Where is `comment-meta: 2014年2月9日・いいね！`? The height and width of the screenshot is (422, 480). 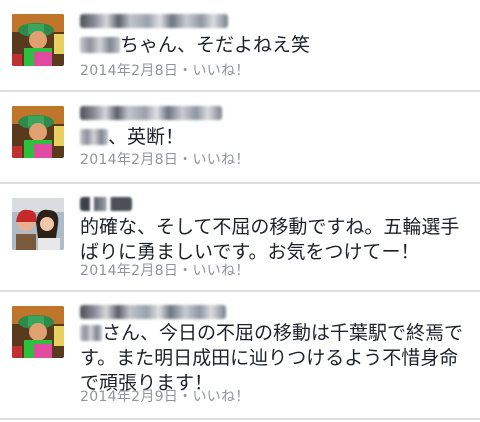
comment-meta: 2014年2月9日・いいね！ is located at coordinates (165, 396).